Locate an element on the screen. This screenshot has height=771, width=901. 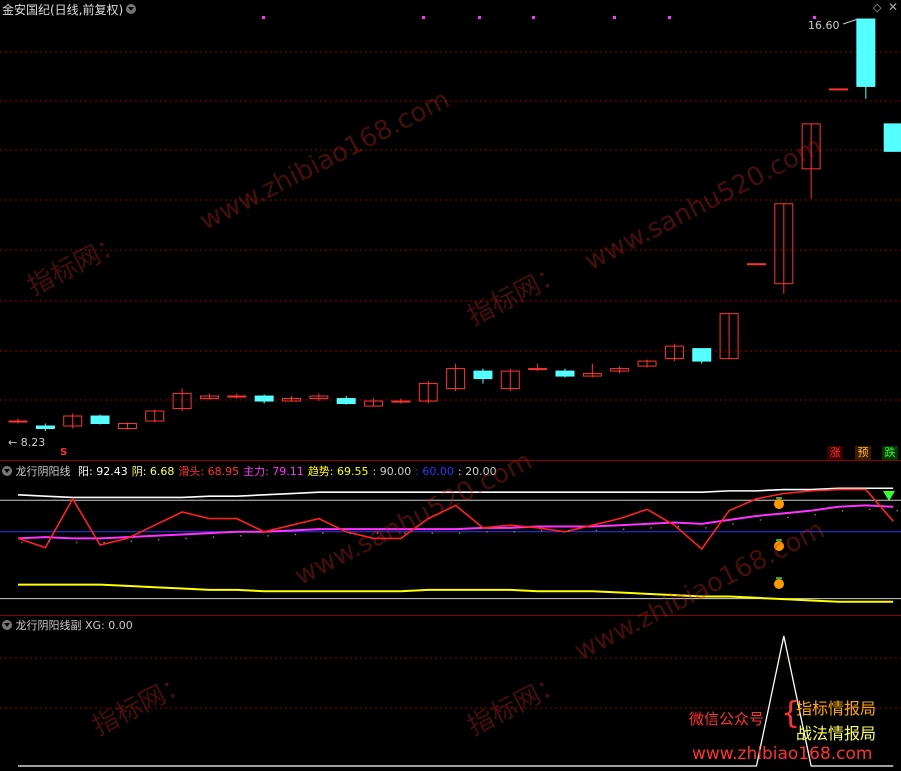
series-yellow is located at coordinates (456, 593).